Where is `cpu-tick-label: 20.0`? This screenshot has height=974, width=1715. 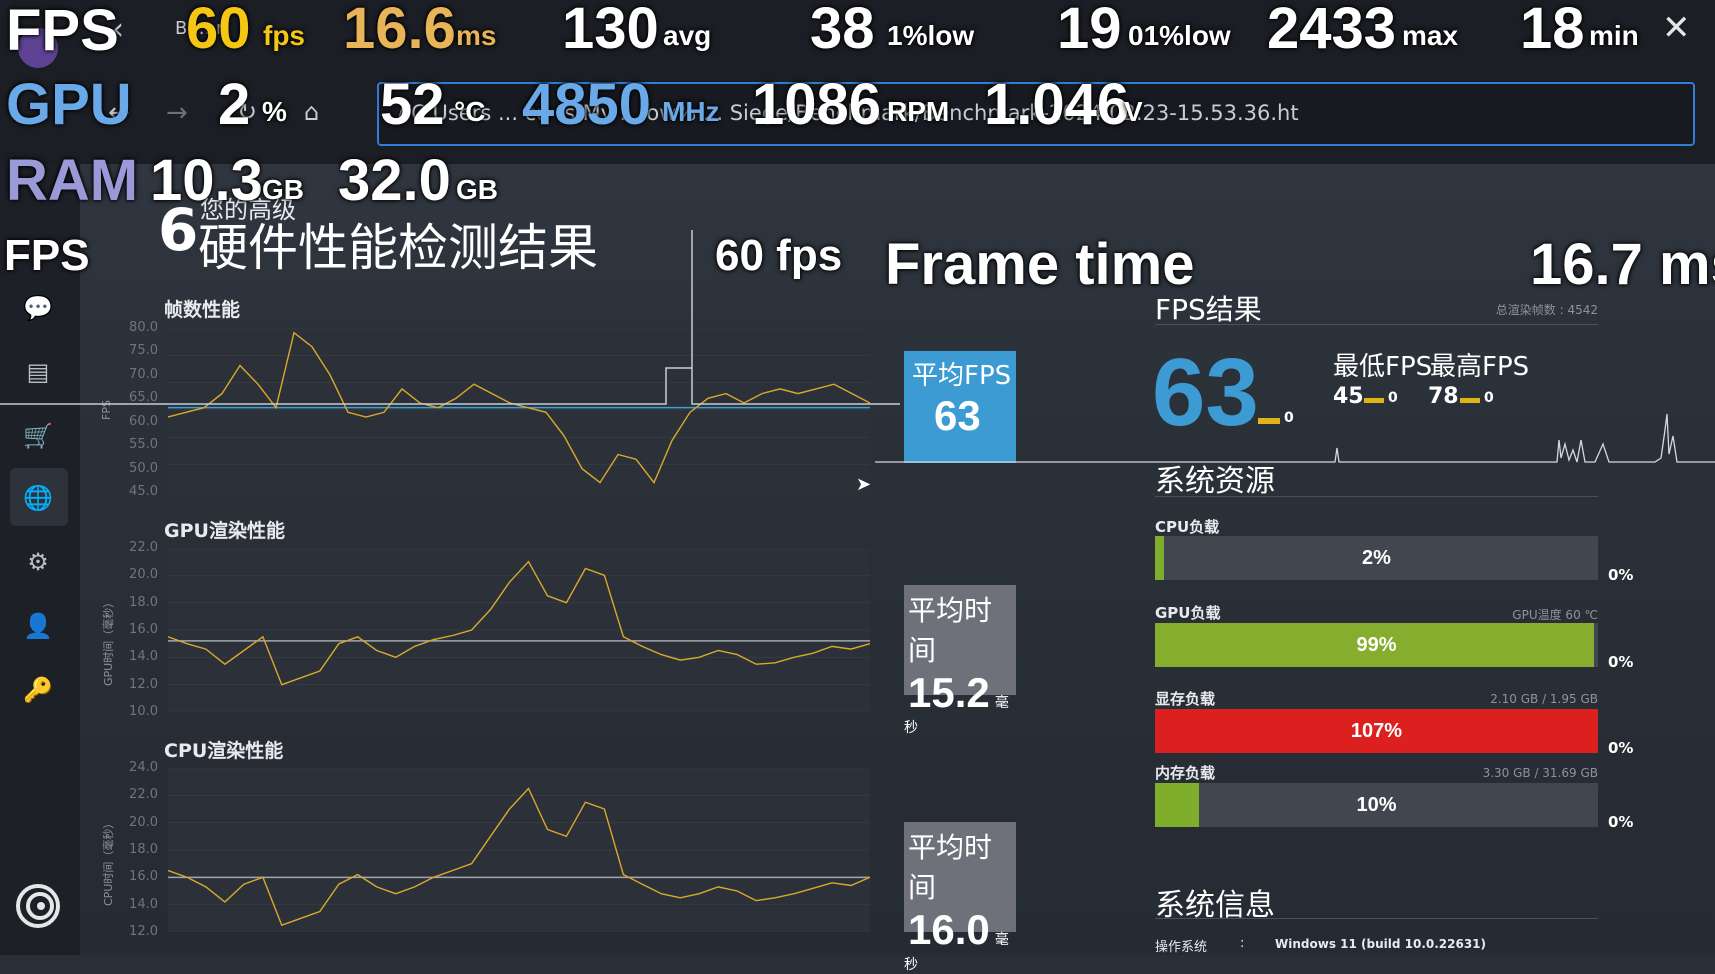 cpu-tick-label: 20.0 is located at coordinates (143, 822).